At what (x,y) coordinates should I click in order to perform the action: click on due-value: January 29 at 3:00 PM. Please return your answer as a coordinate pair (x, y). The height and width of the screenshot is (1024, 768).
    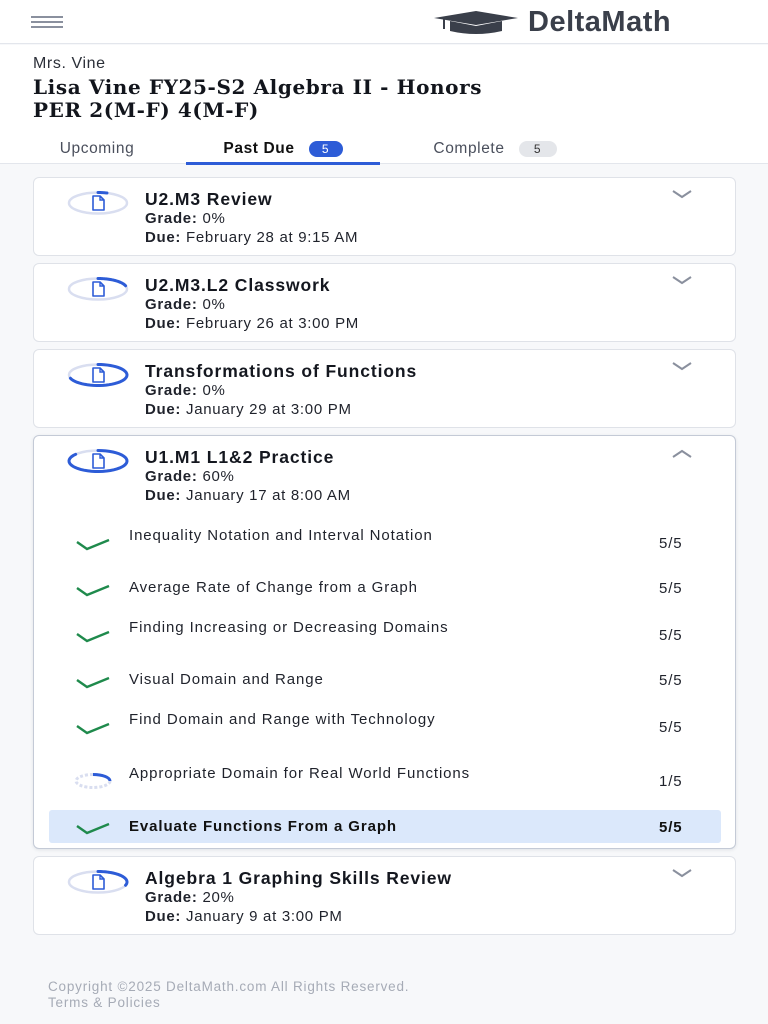
    Looking at the image, I should click on (269, 409).